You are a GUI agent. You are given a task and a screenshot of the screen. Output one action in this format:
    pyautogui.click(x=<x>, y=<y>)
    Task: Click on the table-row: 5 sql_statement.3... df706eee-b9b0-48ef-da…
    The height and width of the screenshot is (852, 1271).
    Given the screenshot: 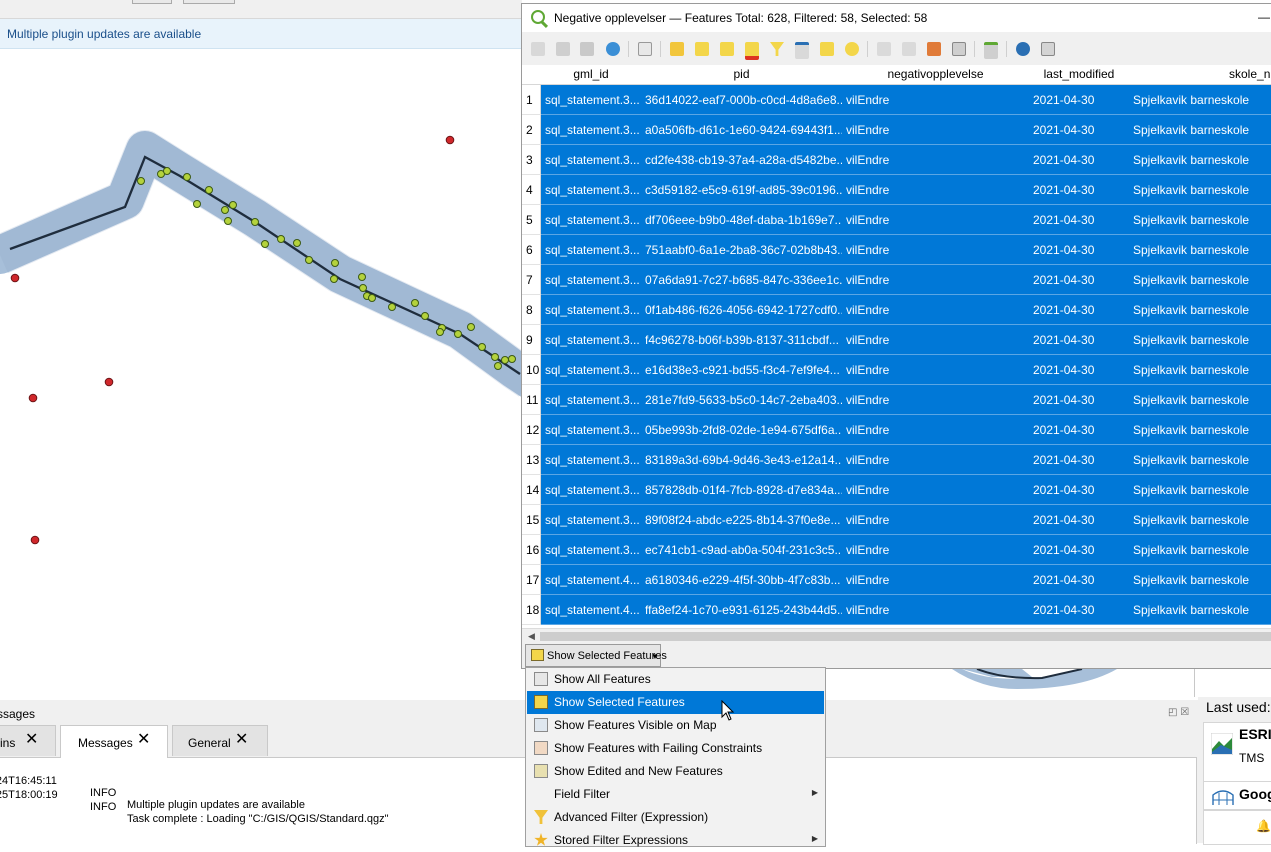 What is the action you would take?
    pyautogui.click(x=896, y=220)
    